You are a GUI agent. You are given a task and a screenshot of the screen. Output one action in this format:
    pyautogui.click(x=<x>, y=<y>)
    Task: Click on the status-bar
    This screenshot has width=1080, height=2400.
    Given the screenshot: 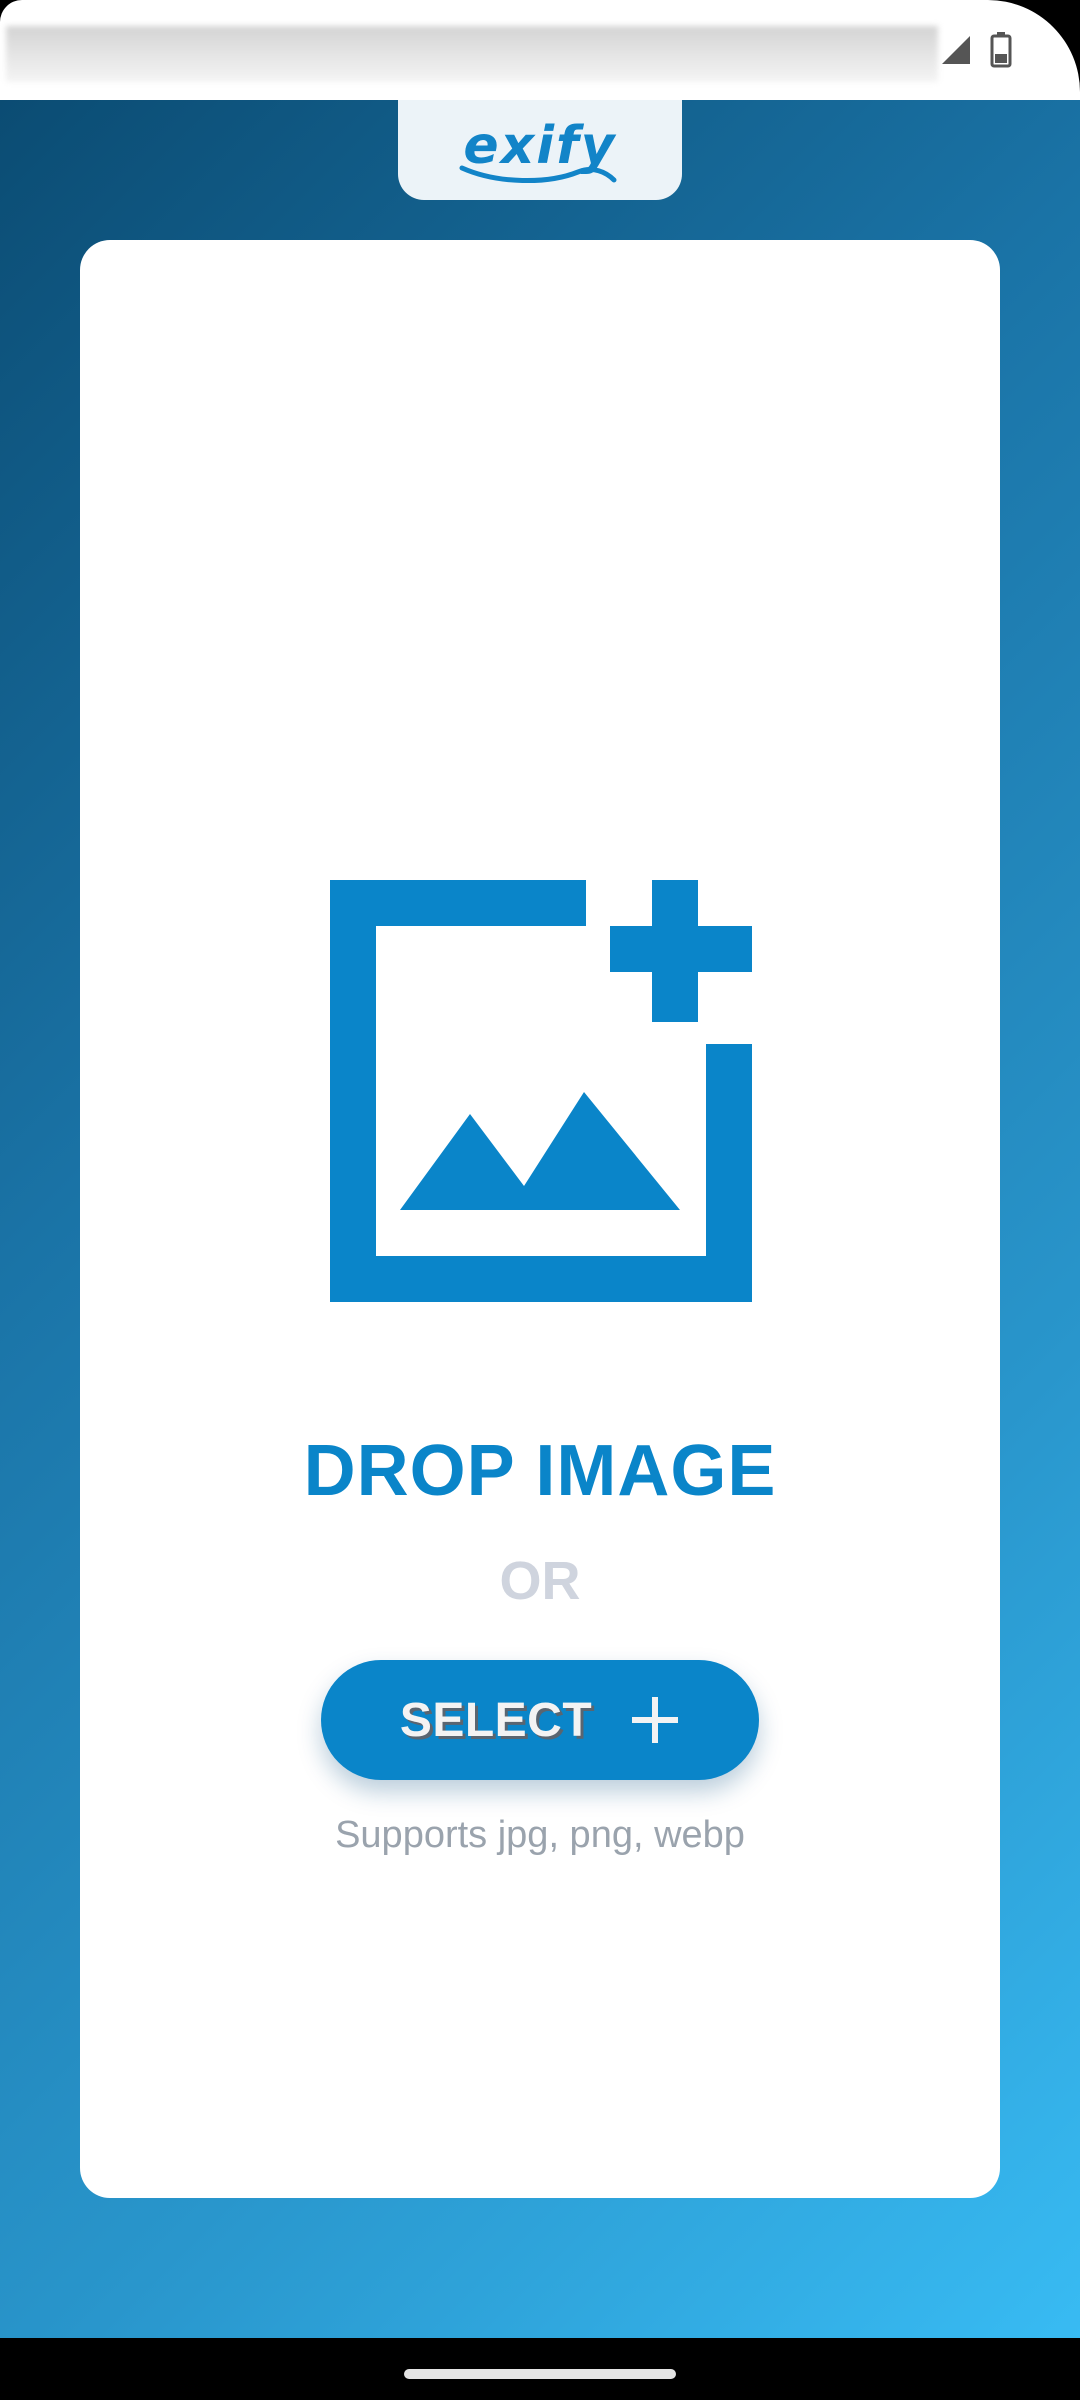 What is the action you would take?
    pyautogui.click(x=540, y=50)
    